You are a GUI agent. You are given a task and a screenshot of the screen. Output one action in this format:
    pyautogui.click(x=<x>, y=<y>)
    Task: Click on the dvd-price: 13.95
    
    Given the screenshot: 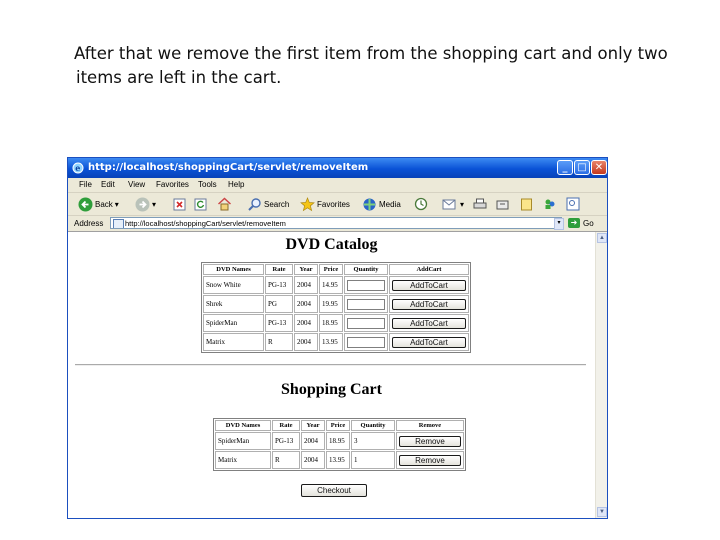 What is the action you would take?
    pyautogui.click(x=331, y=342)
    